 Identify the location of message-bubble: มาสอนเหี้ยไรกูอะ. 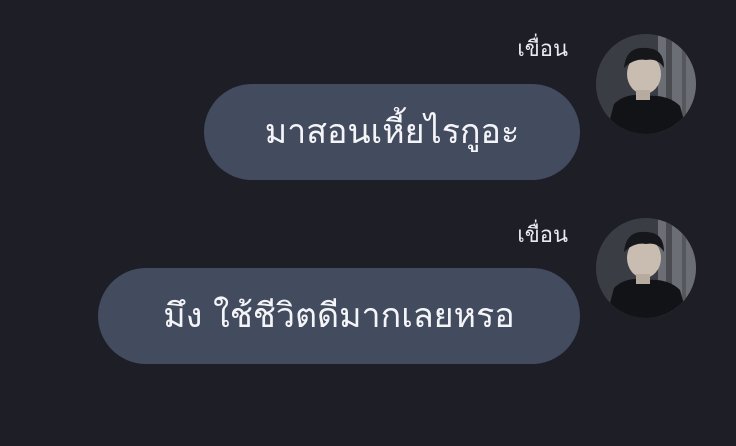
(392, 132).